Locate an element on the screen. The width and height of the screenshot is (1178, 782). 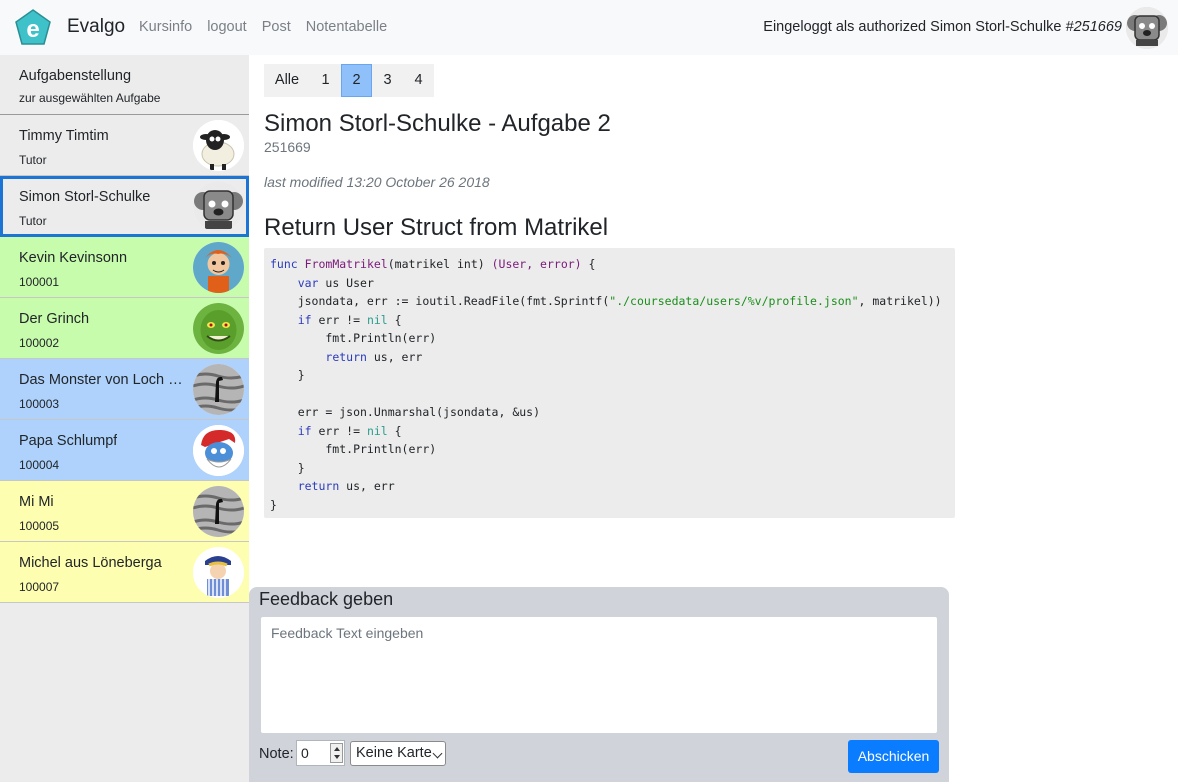
sidebar-item-sub: 100001 is located at coordinates (39, 282).